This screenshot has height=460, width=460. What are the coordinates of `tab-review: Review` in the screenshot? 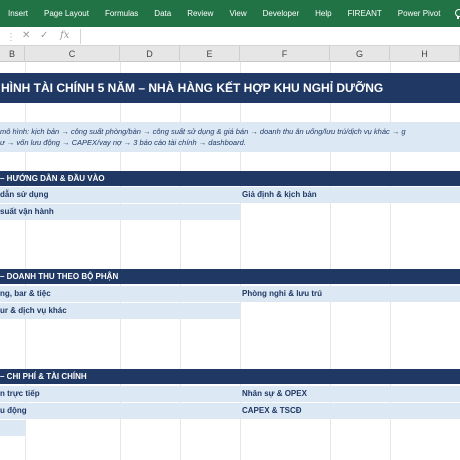 It's located at (200, 13).